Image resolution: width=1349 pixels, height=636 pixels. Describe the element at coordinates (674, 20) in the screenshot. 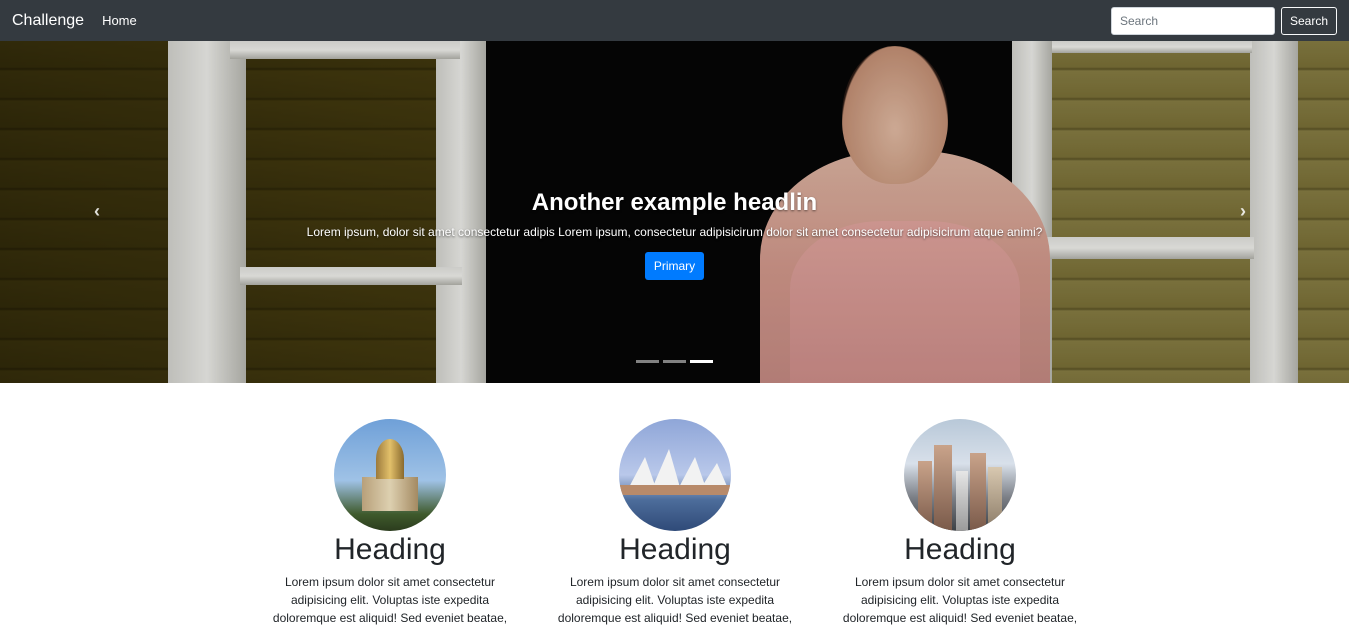

I see `navbar: Challenge Home Search` at that location.